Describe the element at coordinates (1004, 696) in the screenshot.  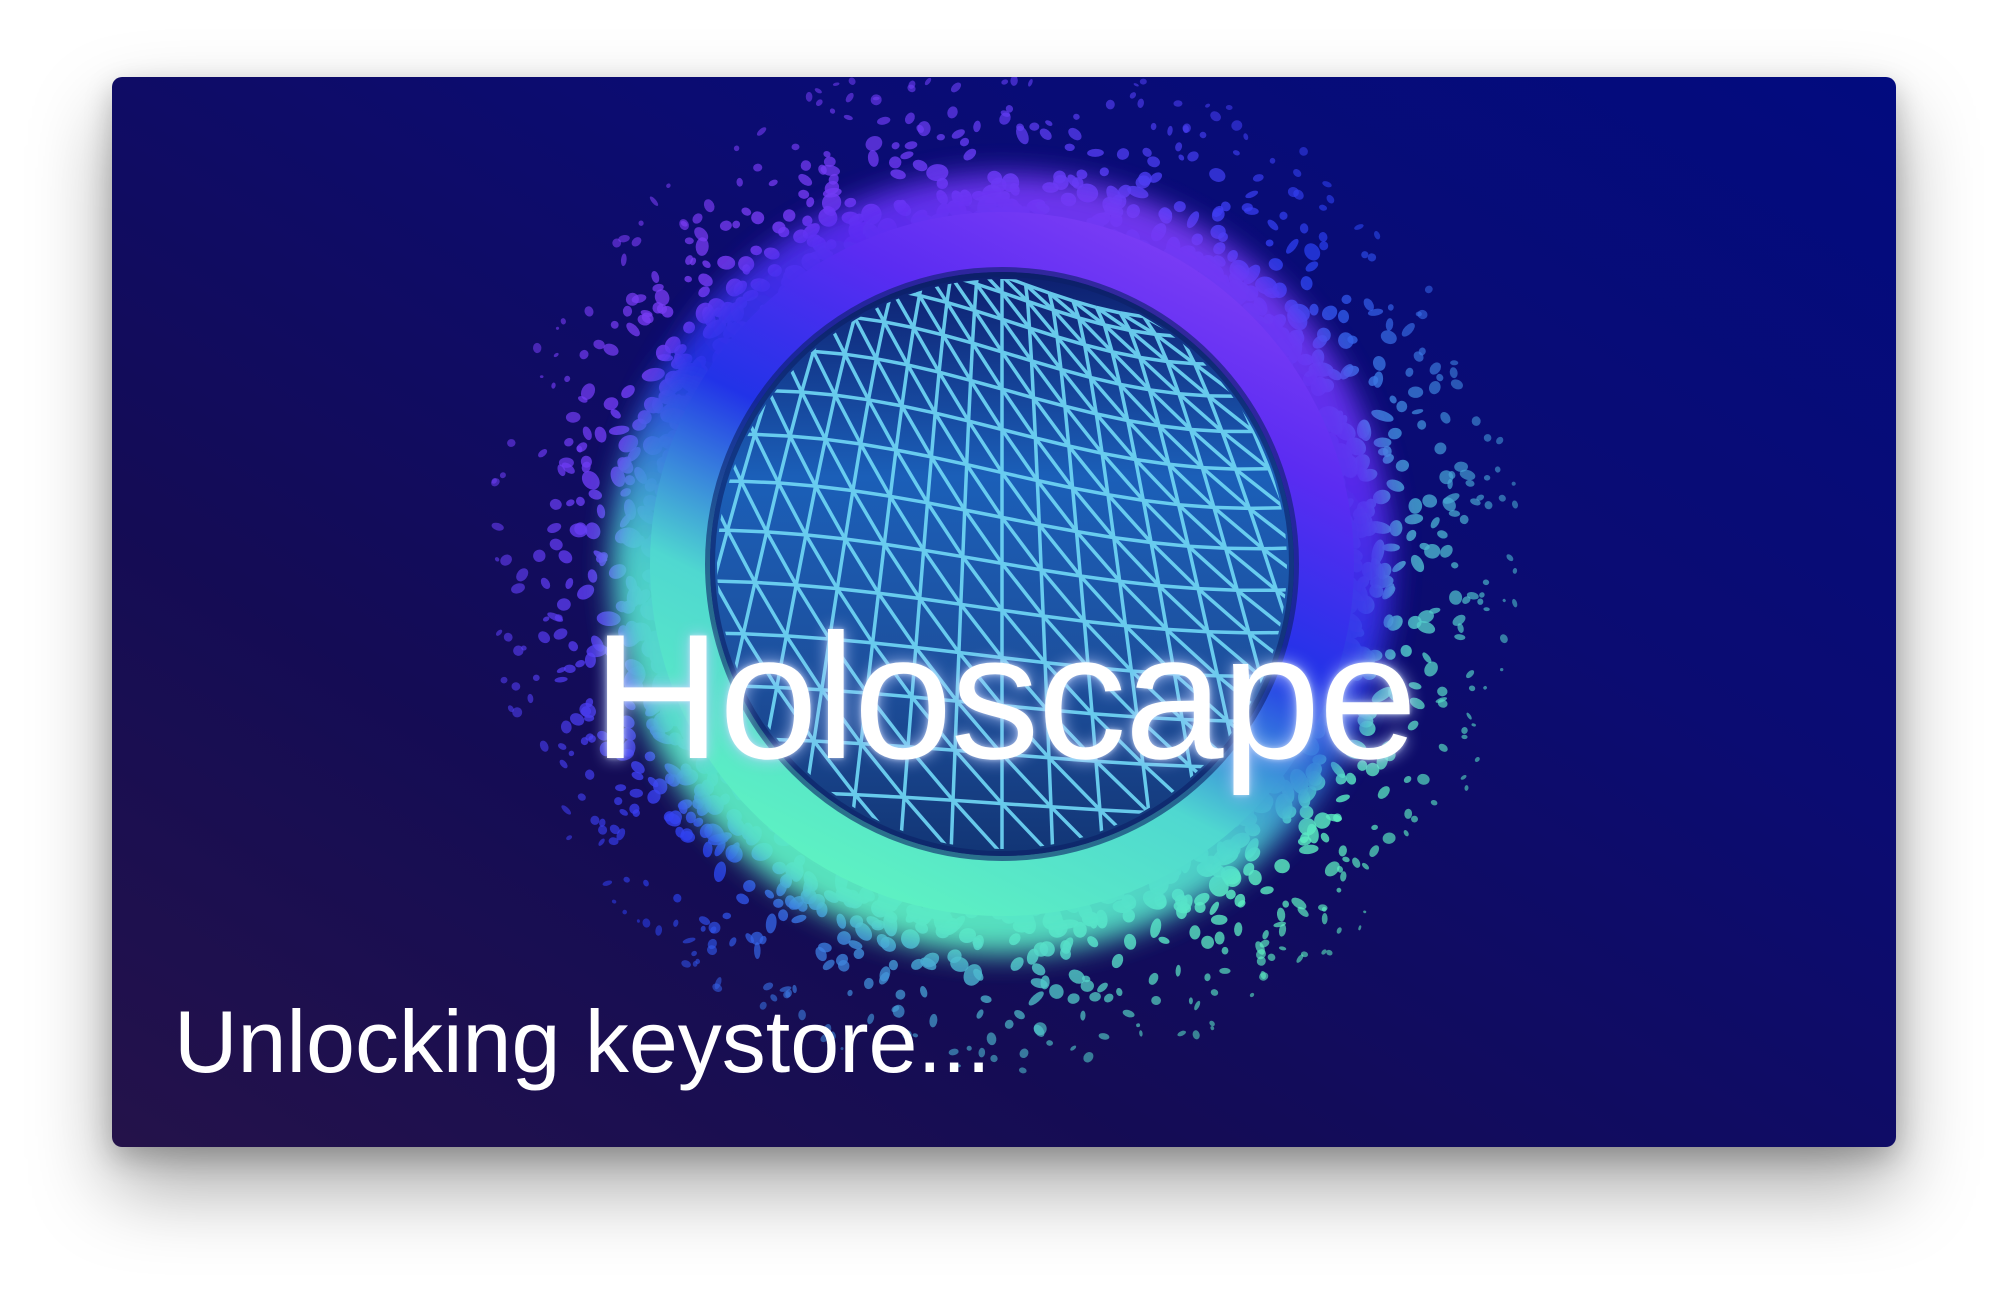
I see `app-title: Holoscape` at that location.